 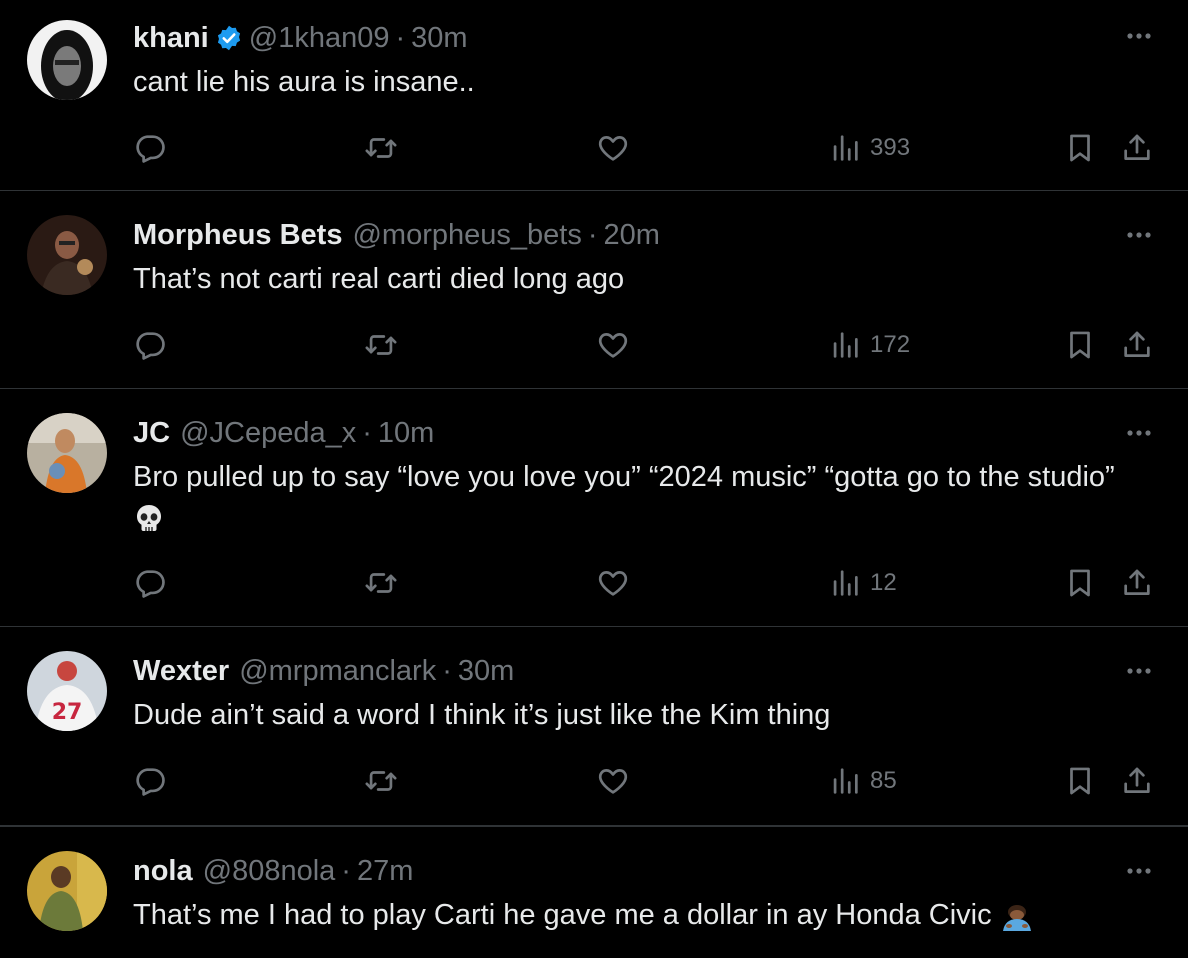 I want to click on avatar: 27, so click(x=67, y=691).